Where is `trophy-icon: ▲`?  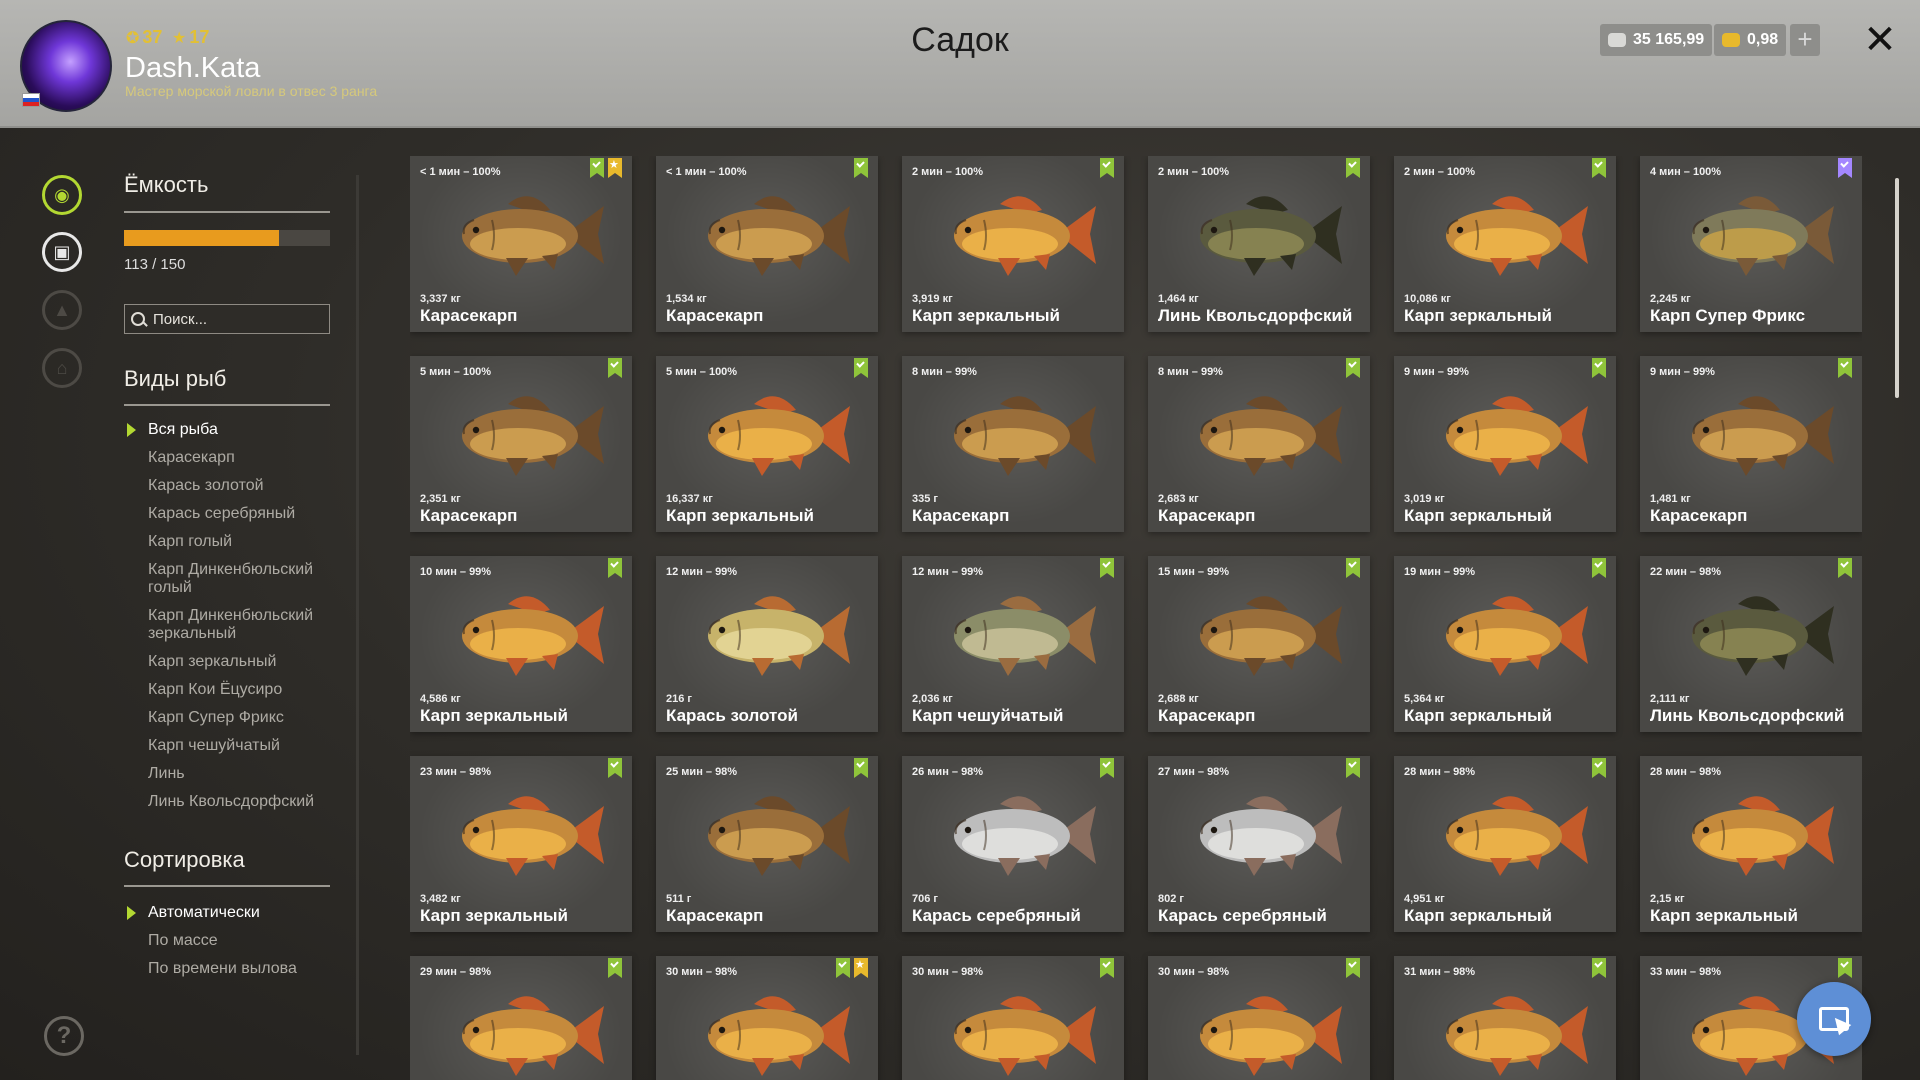 trophy-icon: ▲ is located at coordinates (62, 310).